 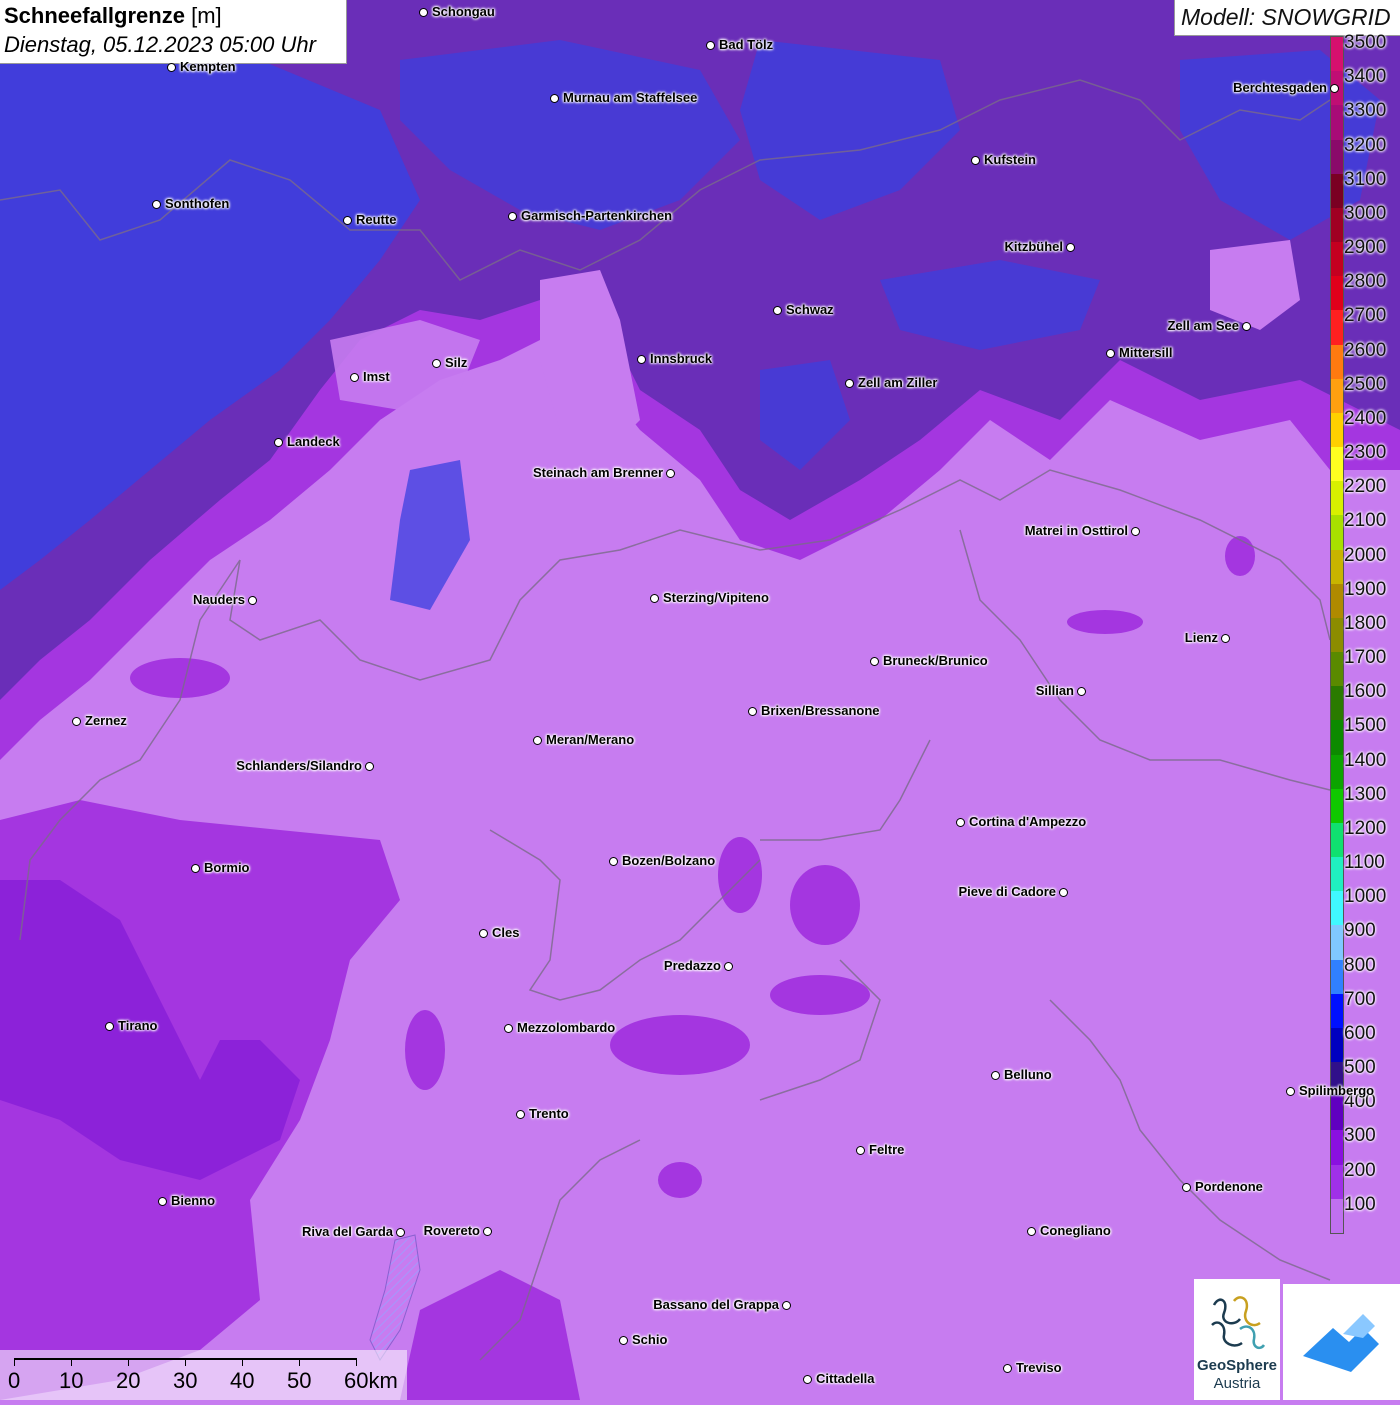 What do you see at coordinates (1027, 821) in the screenshot?
I see `city-label: Cortina d'Ampezzo` at bounding box center [1027, 821].